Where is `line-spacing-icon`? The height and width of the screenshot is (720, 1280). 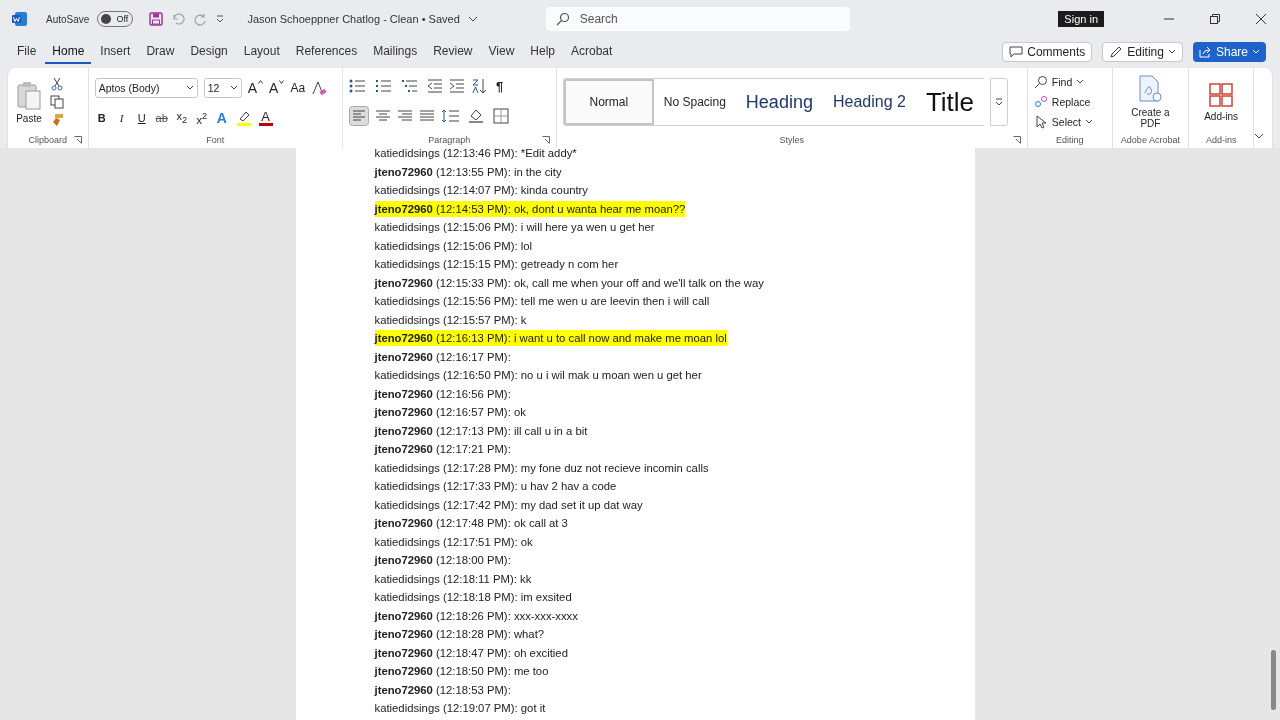 line-spacing-icon is located at coordinates (450, 116).